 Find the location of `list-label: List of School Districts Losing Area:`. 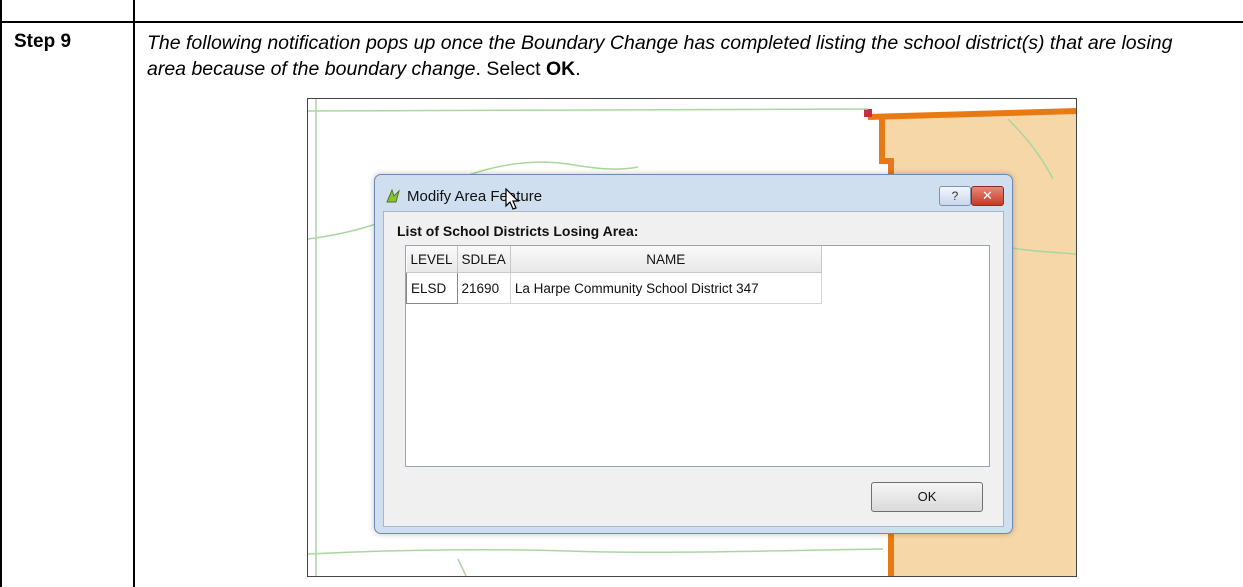

list-label: List of School Districts Losing Area: is located at coordinates (518, 231).